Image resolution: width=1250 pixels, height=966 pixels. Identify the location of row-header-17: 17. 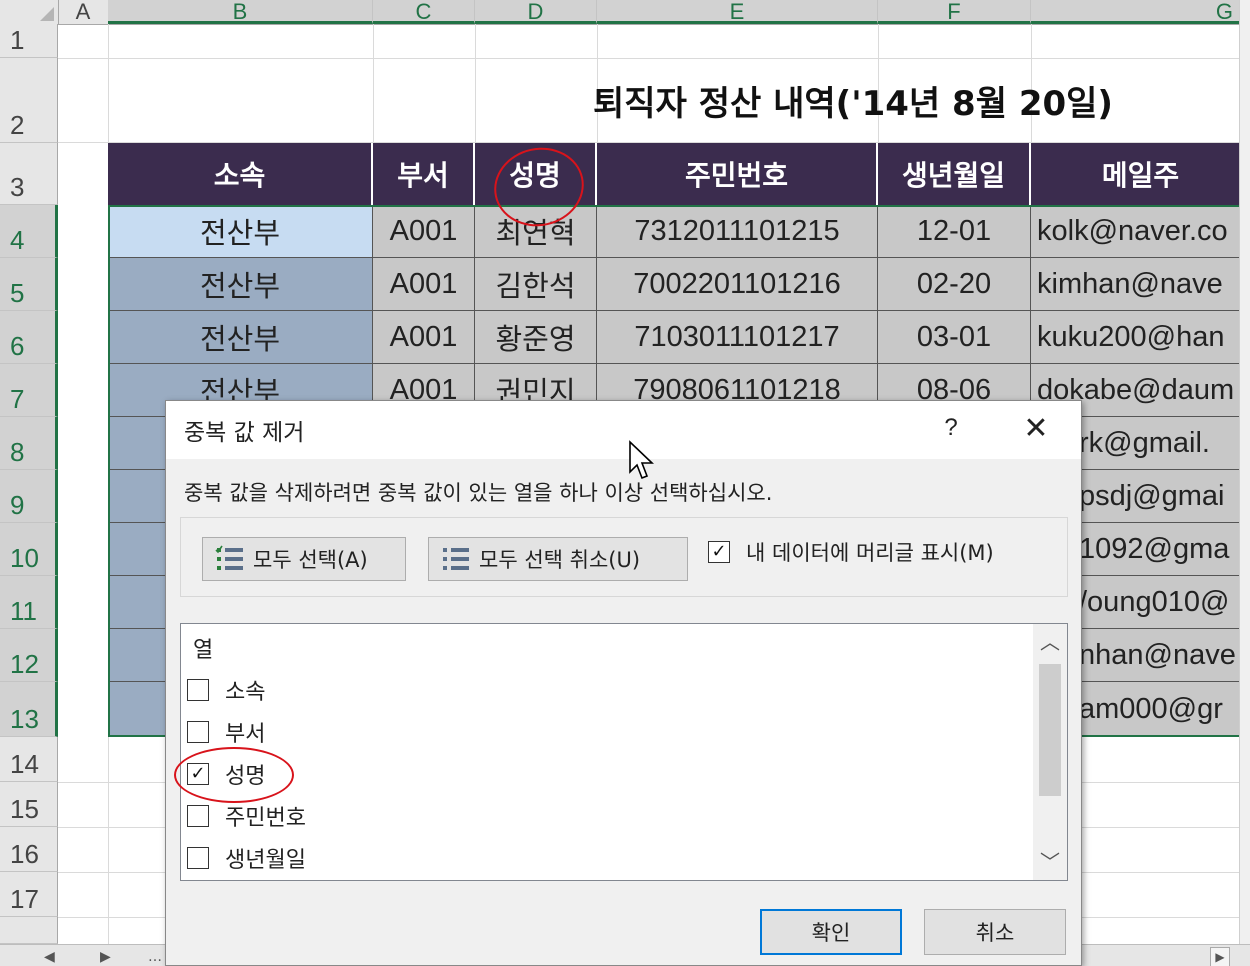
(29, 894).